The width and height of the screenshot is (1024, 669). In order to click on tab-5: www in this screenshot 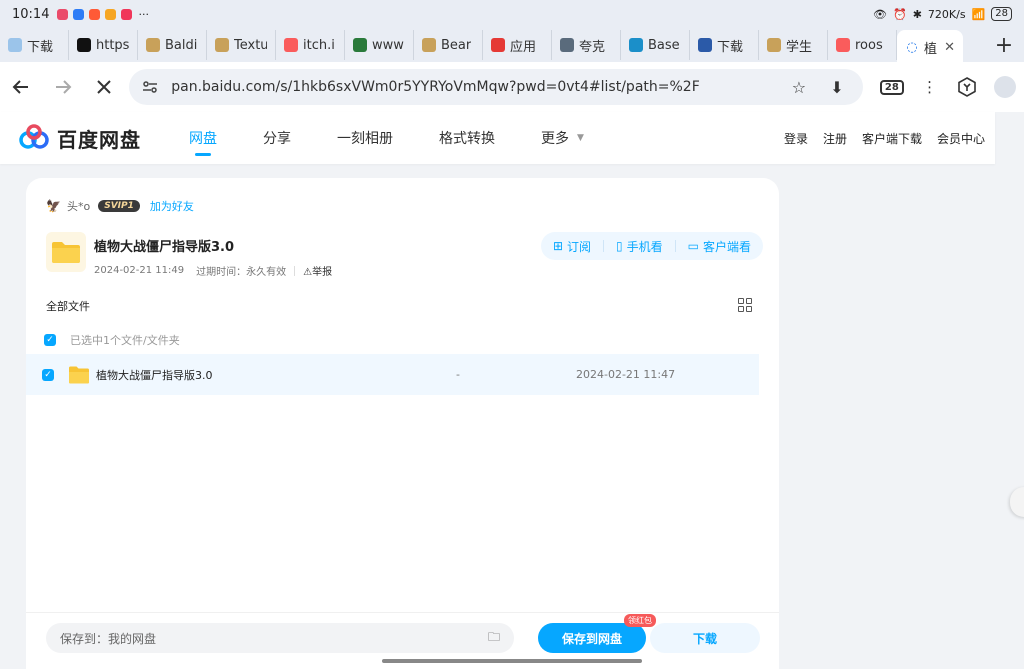, I will do `click(379, 45)`.